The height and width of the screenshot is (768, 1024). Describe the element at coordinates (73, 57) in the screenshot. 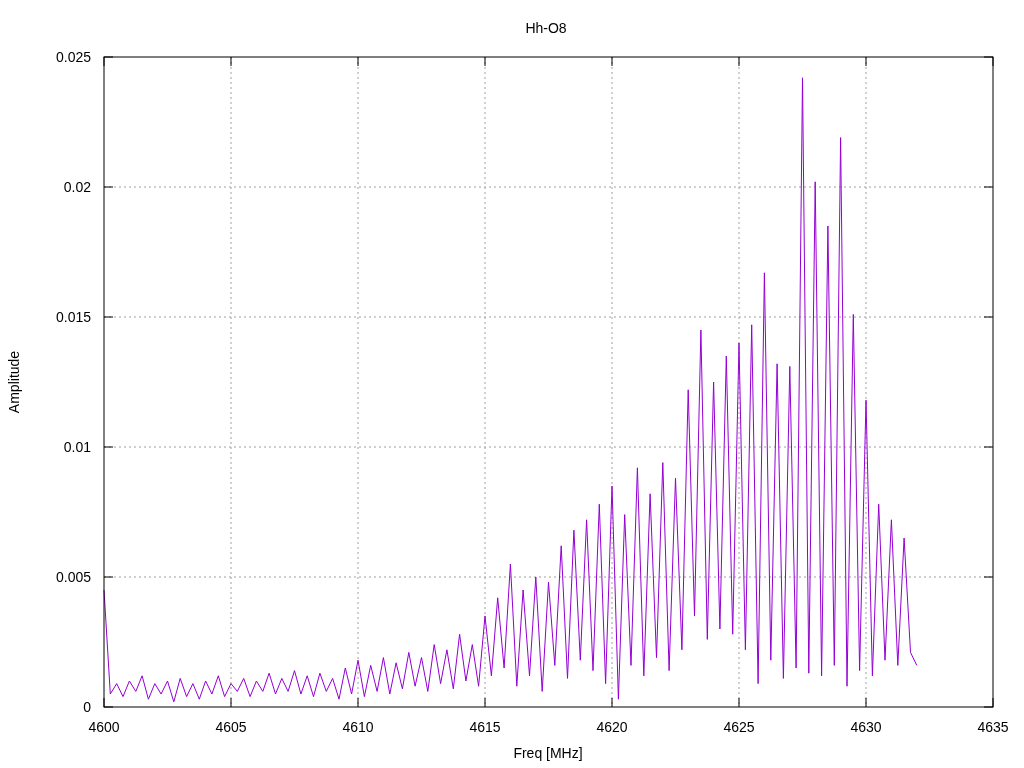

I see `y-tick-label: 0.025` at that location.